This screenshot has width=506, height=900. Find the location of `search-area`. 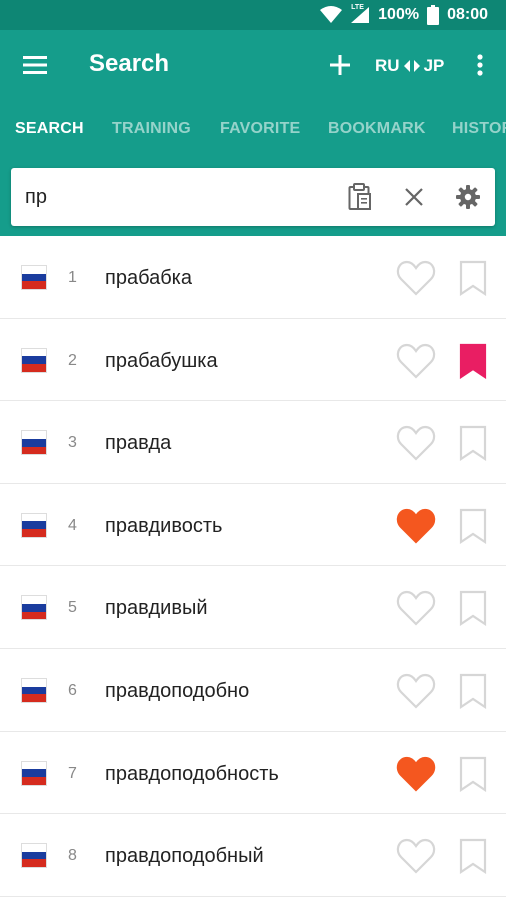

search-area is located at coordinates (253, 197).